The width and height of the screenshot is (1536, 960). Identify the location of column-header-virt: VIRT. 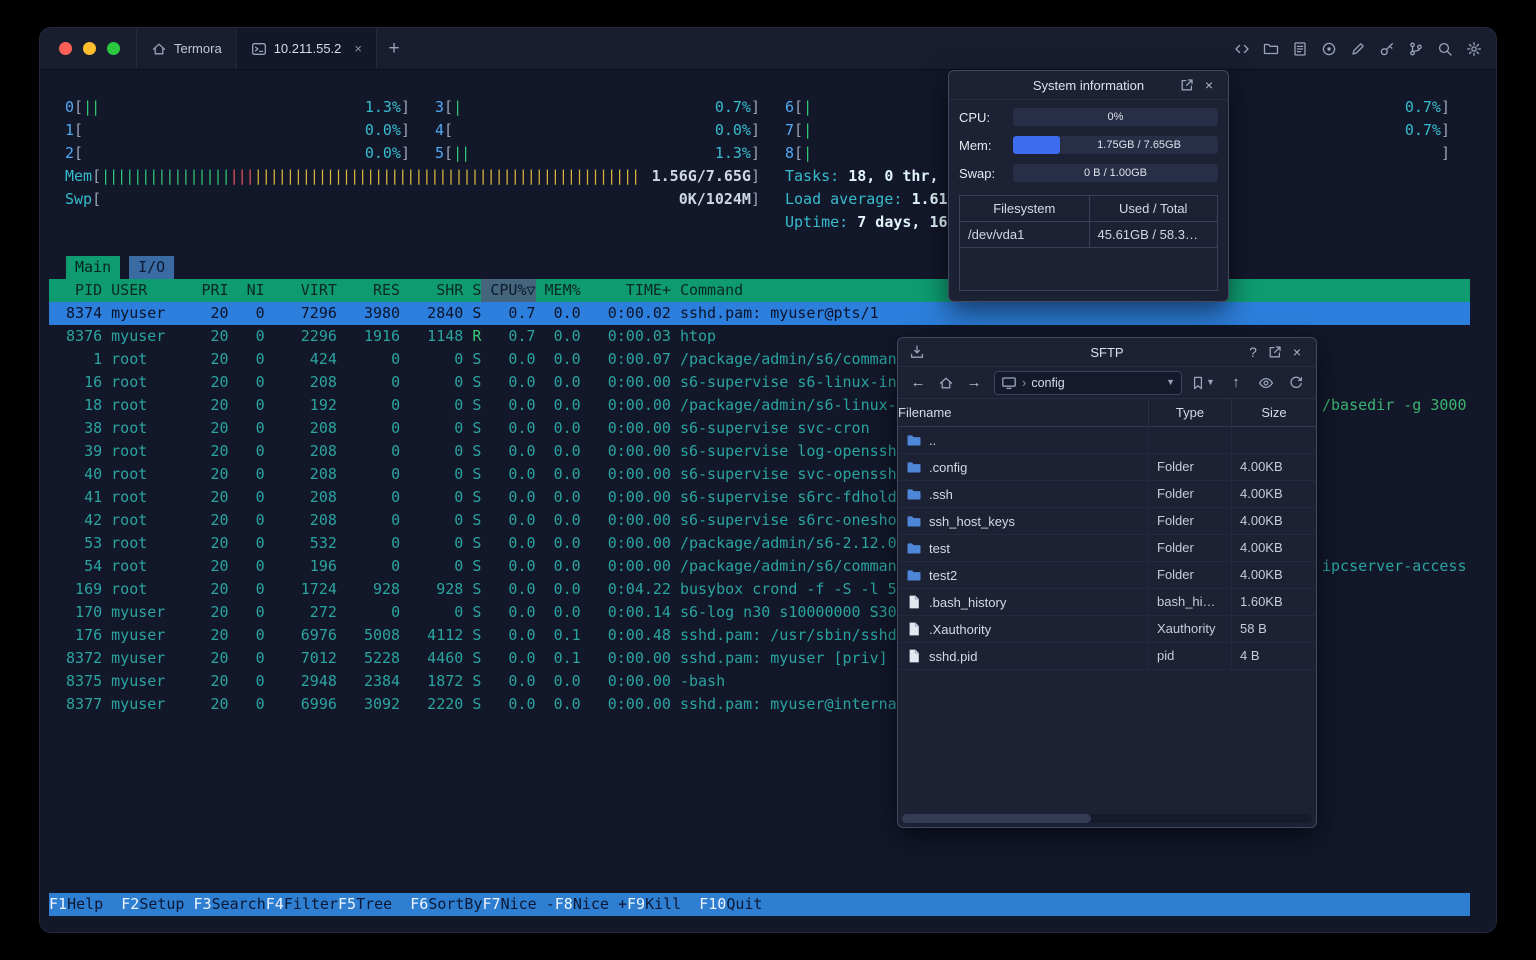
(301, 290).